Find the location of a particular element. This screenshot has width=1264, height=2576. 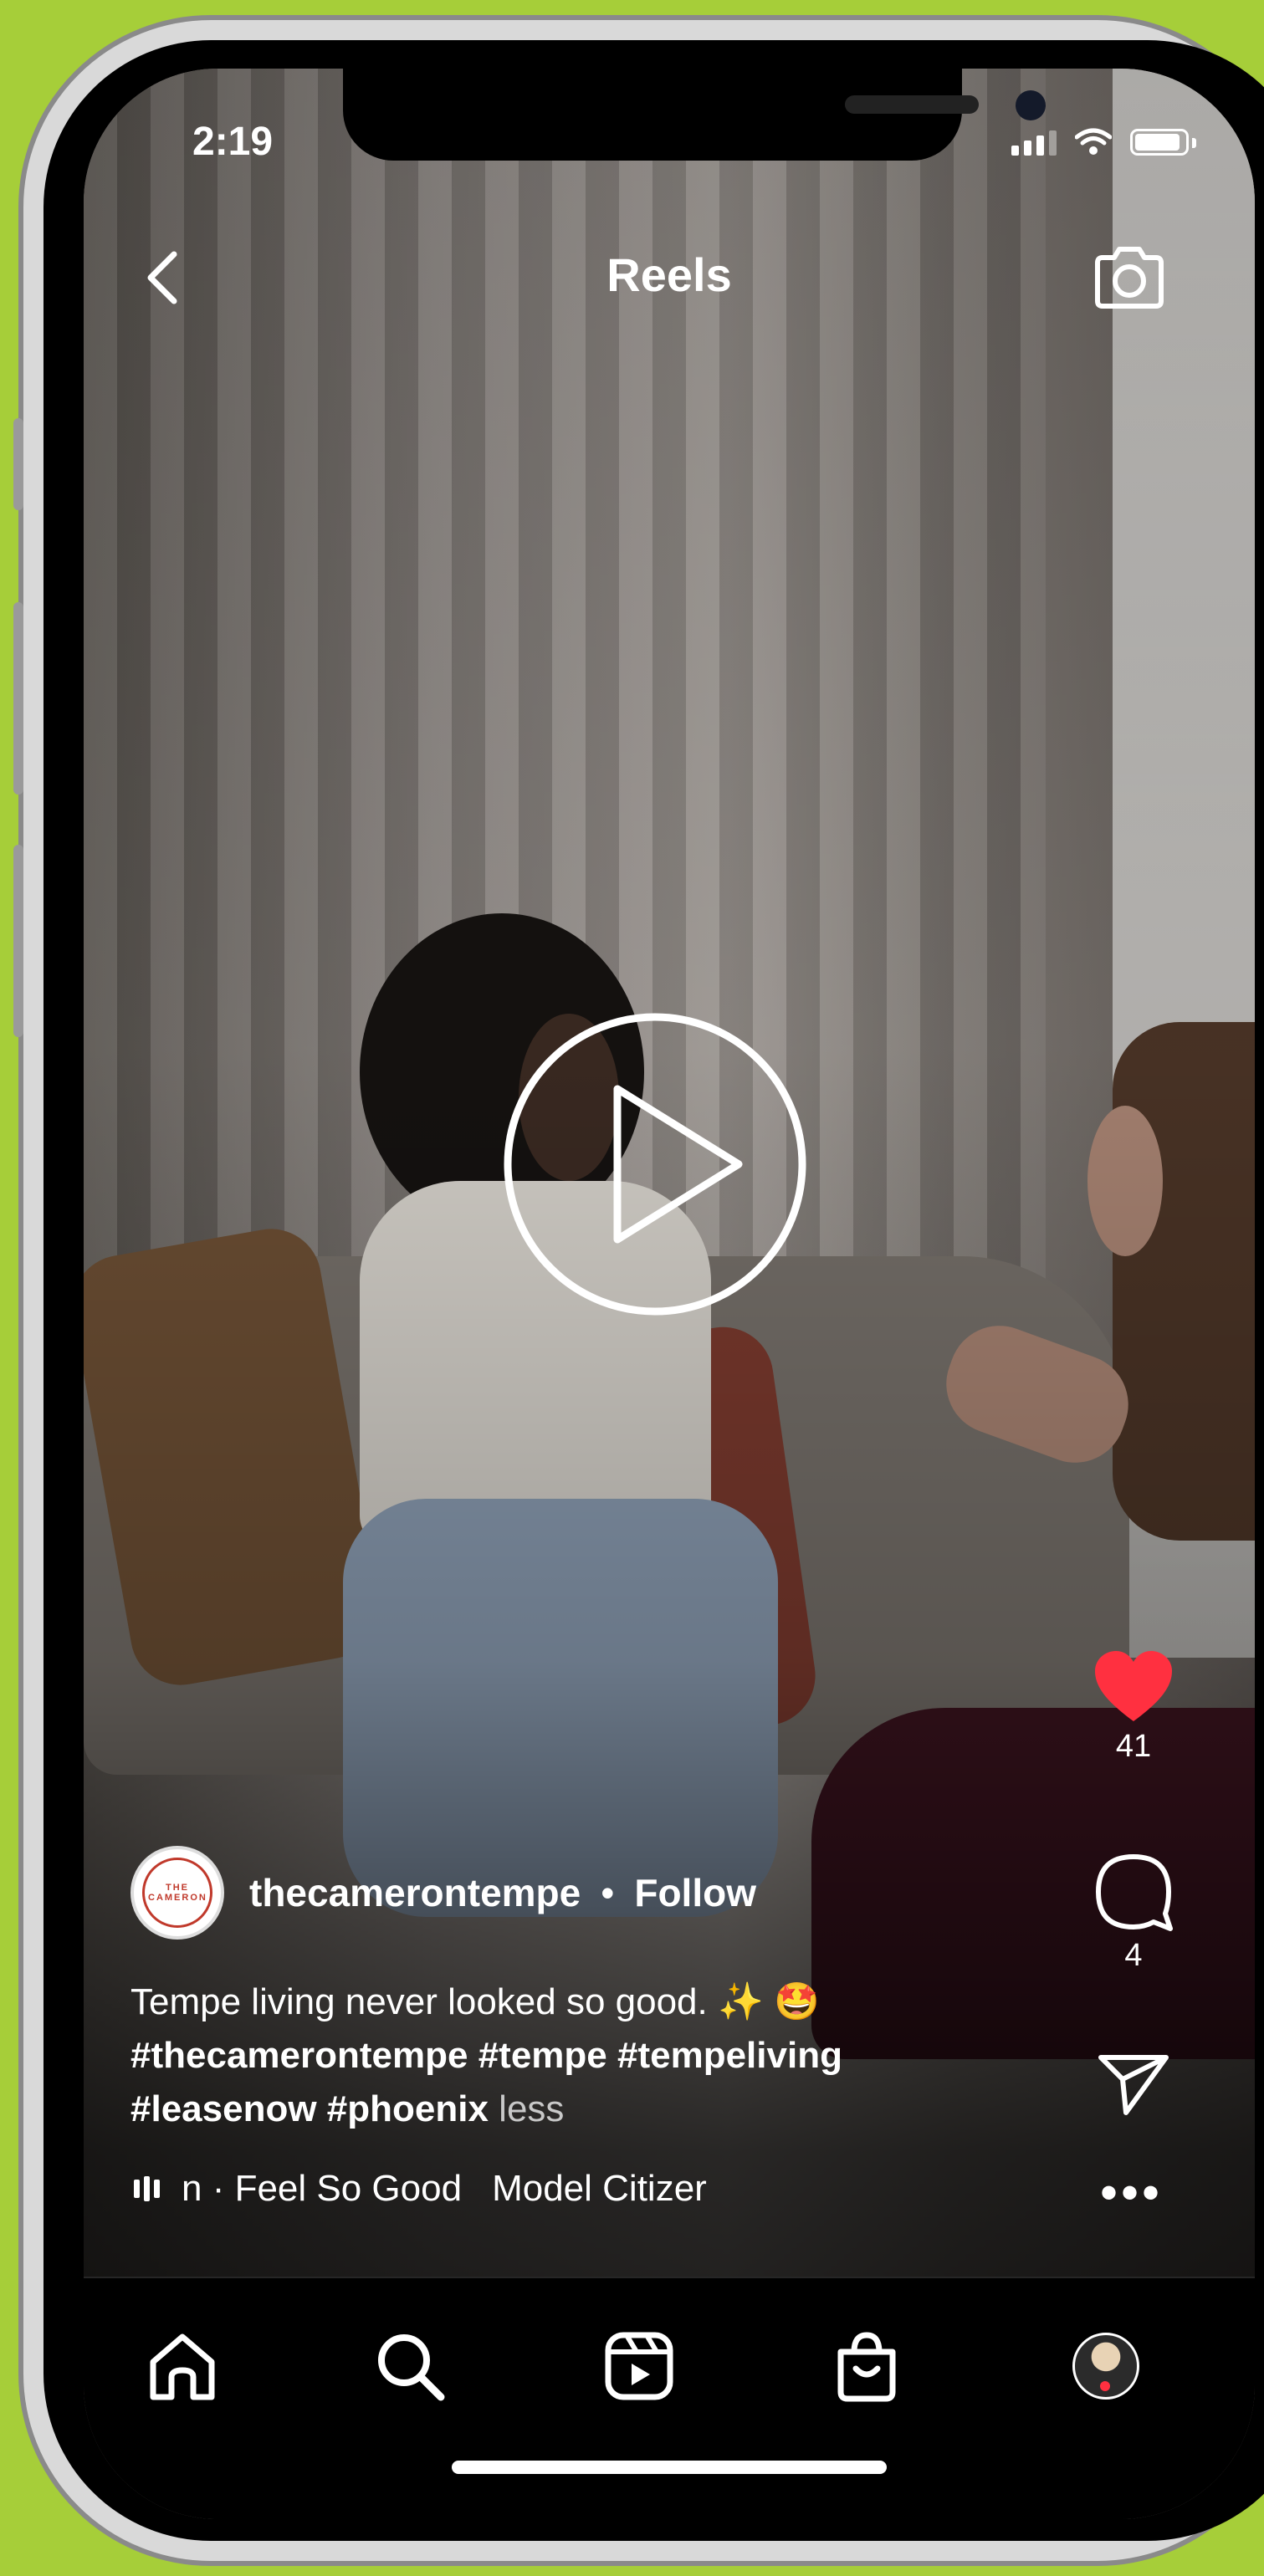

tab-home is located at coordinates (183, 2366).